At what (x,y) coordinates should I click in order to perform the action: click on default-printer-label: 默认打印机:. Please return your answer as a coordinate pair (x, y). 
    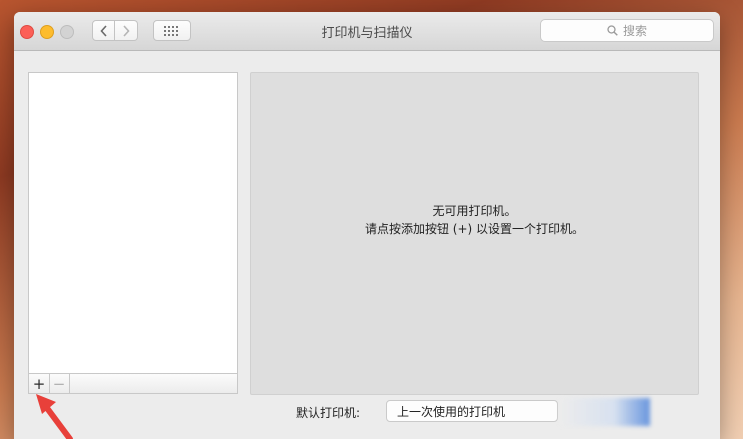
    Looking at the image, I should click on (328, 413).